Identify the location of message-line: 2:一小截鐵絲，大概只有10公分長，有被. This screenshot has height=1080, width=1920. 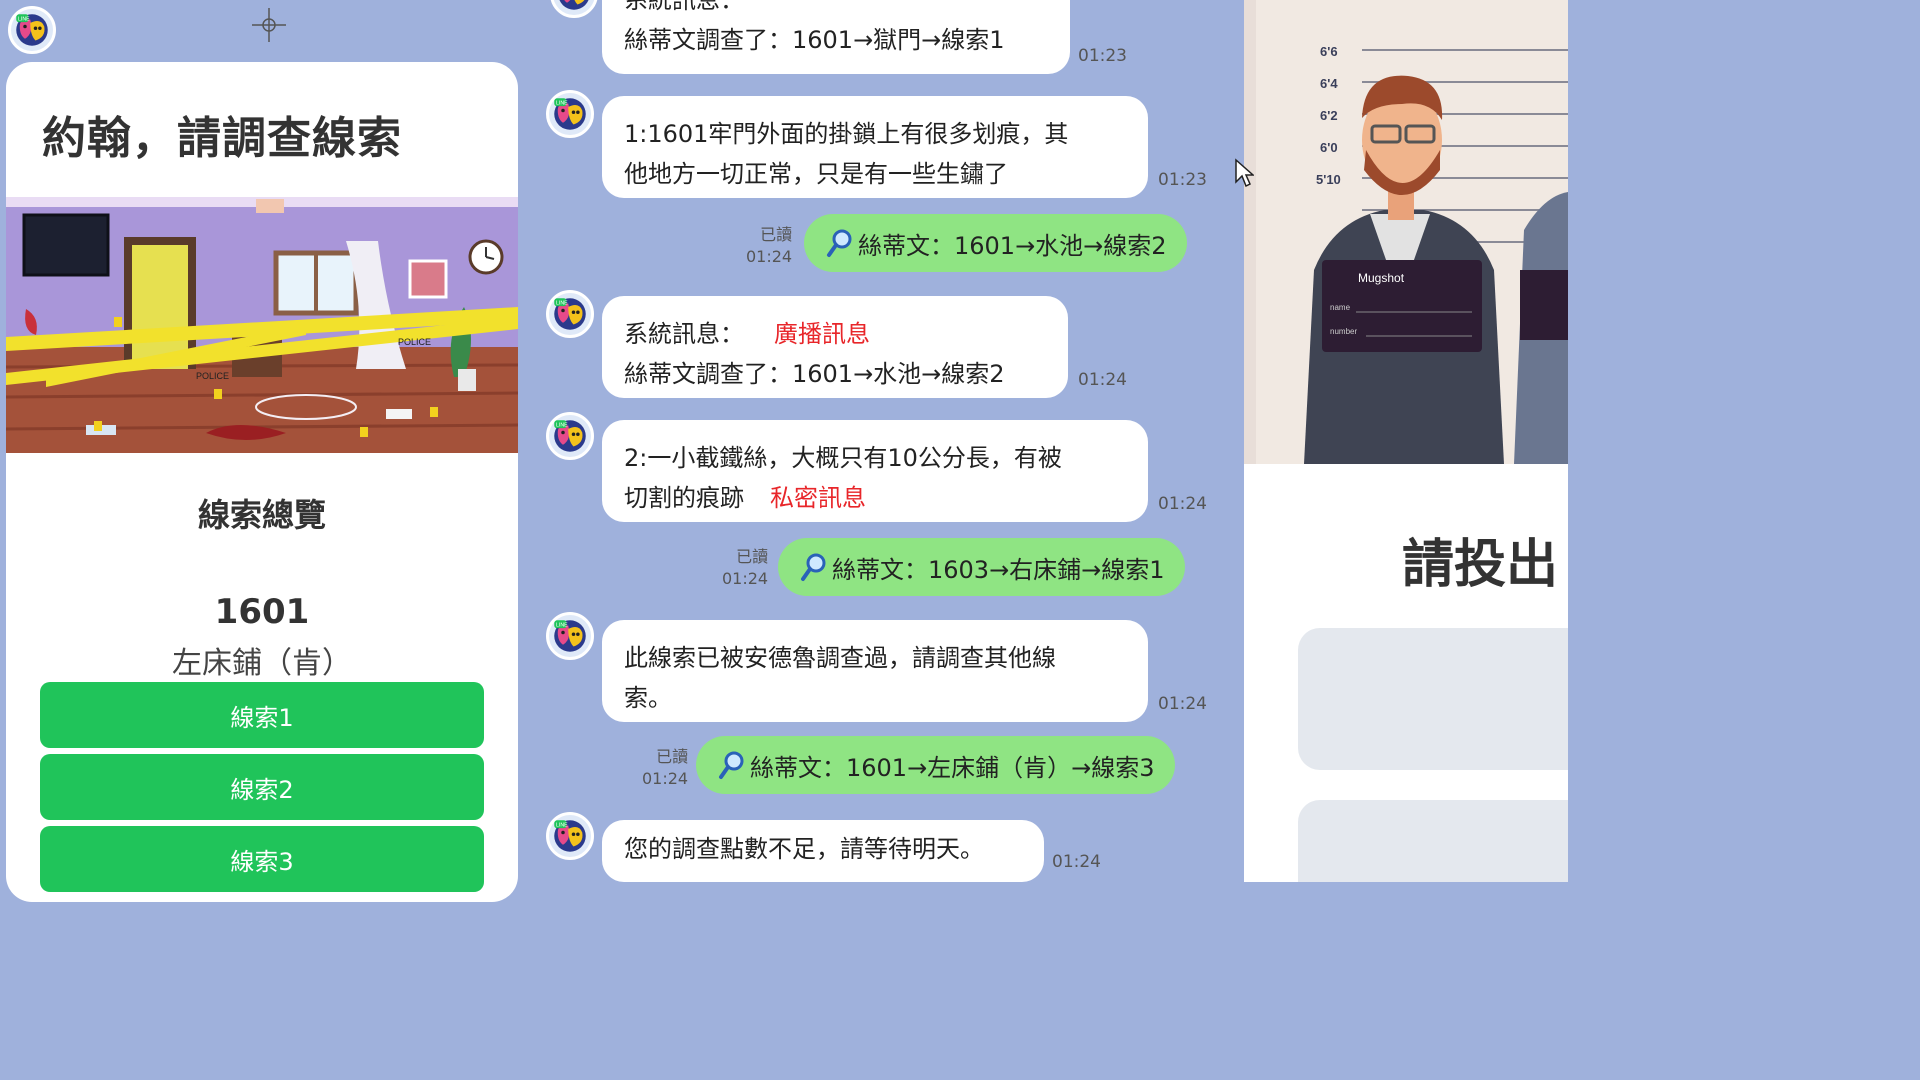
(843, 458).